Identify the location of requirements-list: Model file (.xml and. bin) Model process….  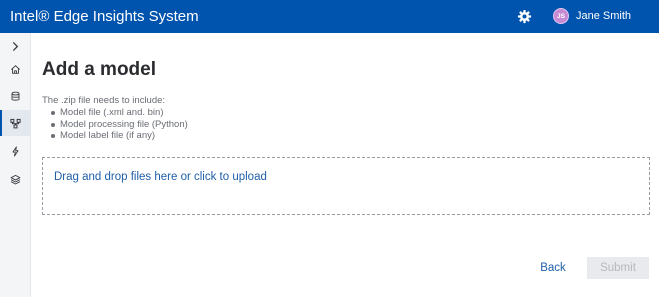
(118, 124).